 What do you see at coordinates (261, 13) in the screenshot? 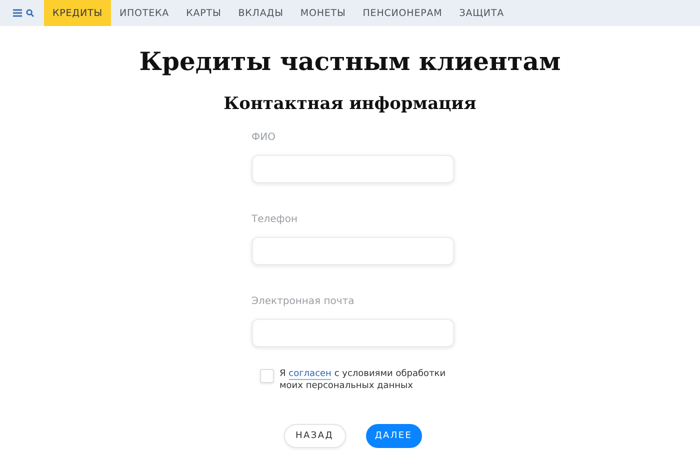
I see `nav-tab: ВКЛАДЫ` at bounding box center [261, 13].